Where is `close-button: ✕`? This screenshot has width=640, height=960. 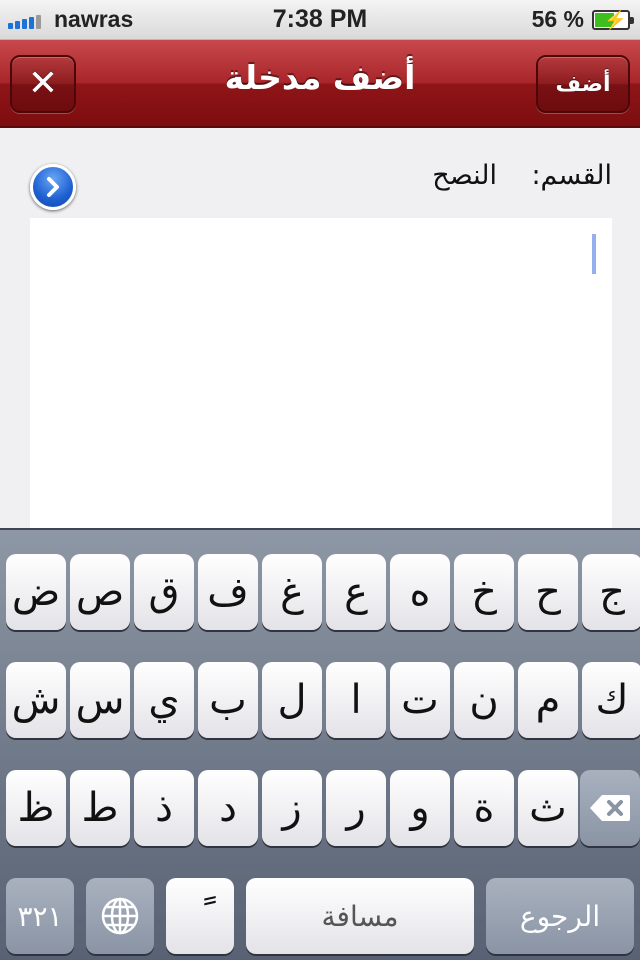
close-button: ✕ is located at coordinates (43, 84).